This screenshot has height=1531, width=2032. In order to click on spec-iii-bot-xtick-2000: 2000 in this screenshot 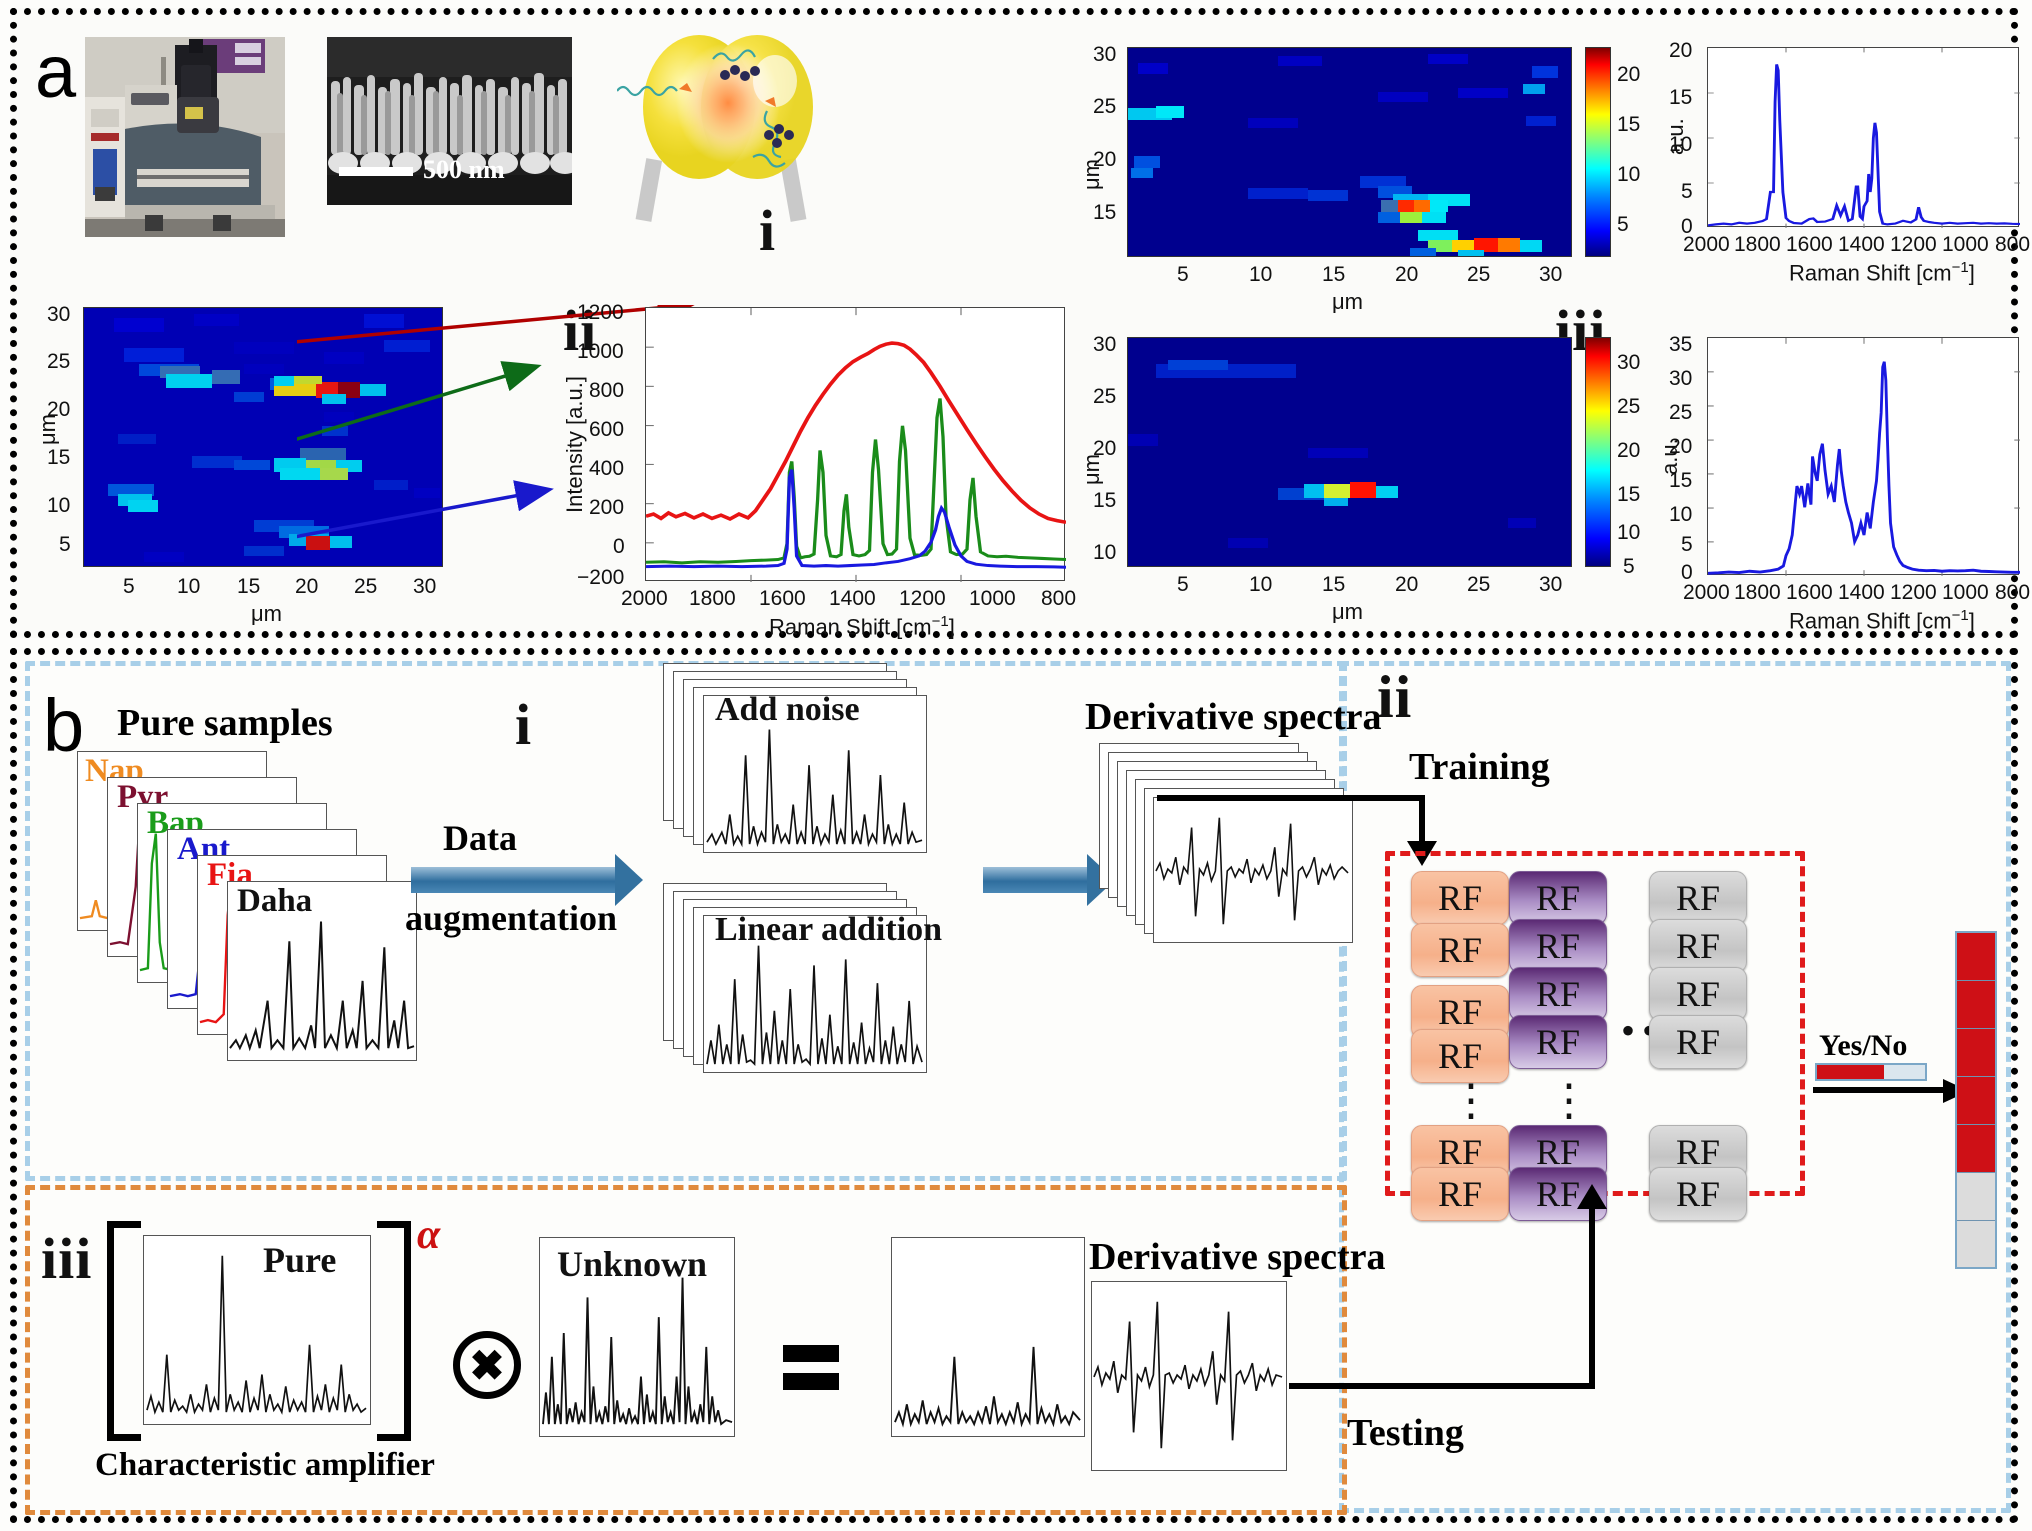, I will do `click(1706, 592)`.